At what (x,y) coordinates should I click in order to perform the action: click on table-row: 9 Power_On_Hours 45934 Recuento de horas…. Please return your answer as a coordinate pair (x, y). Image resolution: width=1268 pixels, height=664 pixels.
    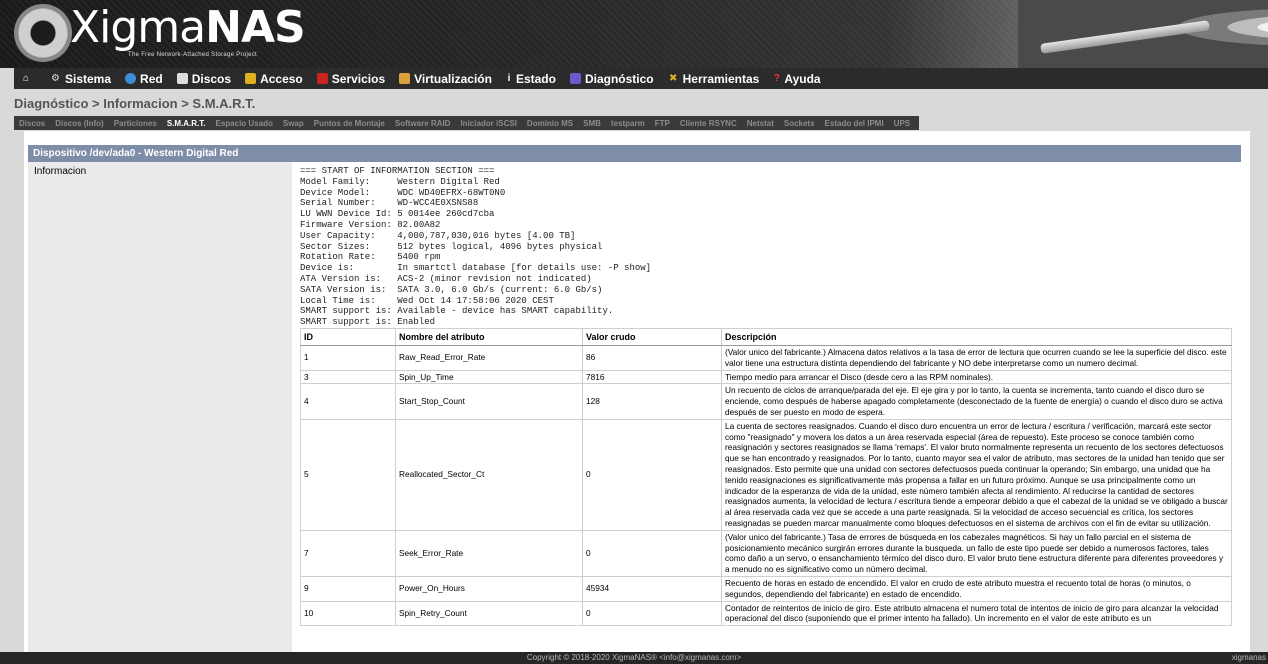
    Looking at the image, I should click on (766, 588).